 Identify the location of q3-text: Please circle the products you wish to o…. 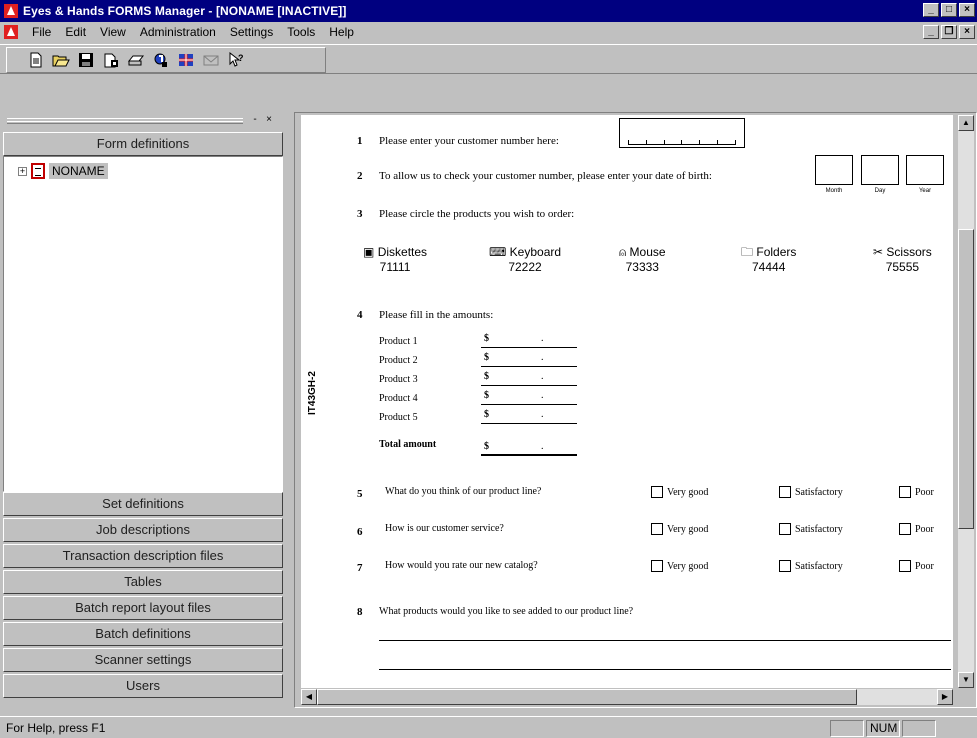
(477, 214).